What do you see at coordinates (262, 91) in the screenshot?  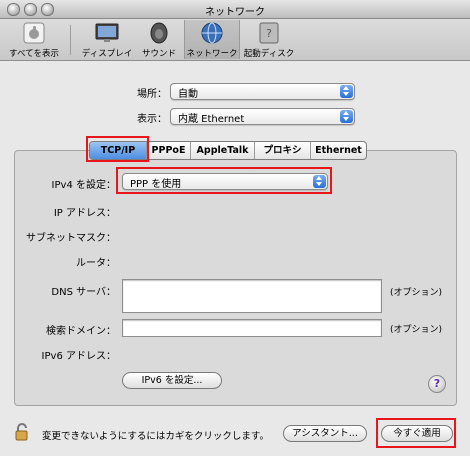 I see `location-popup: 自動` at bounding box center [262, 91].